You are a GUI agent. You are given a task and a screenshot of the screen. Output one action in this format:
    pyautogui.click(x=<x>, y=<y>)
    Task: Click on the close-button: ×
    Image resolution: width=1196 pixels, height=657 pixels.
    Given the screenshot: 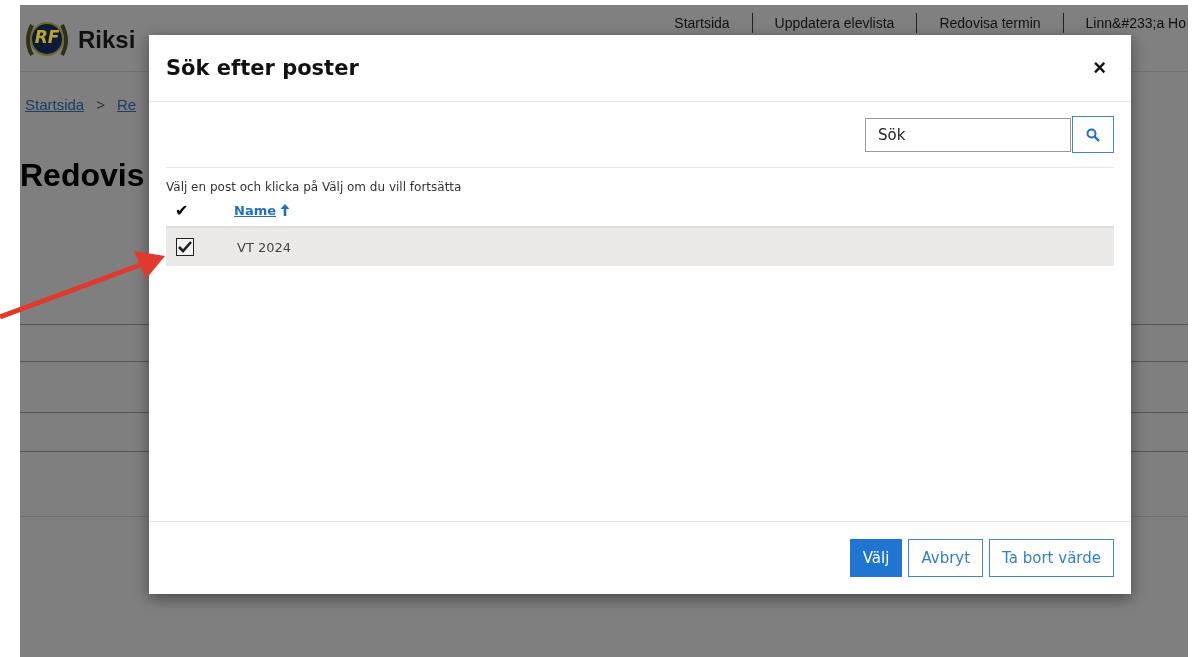 What is the action you would take?
    pyautogui.click(x=1099, y=68)
    